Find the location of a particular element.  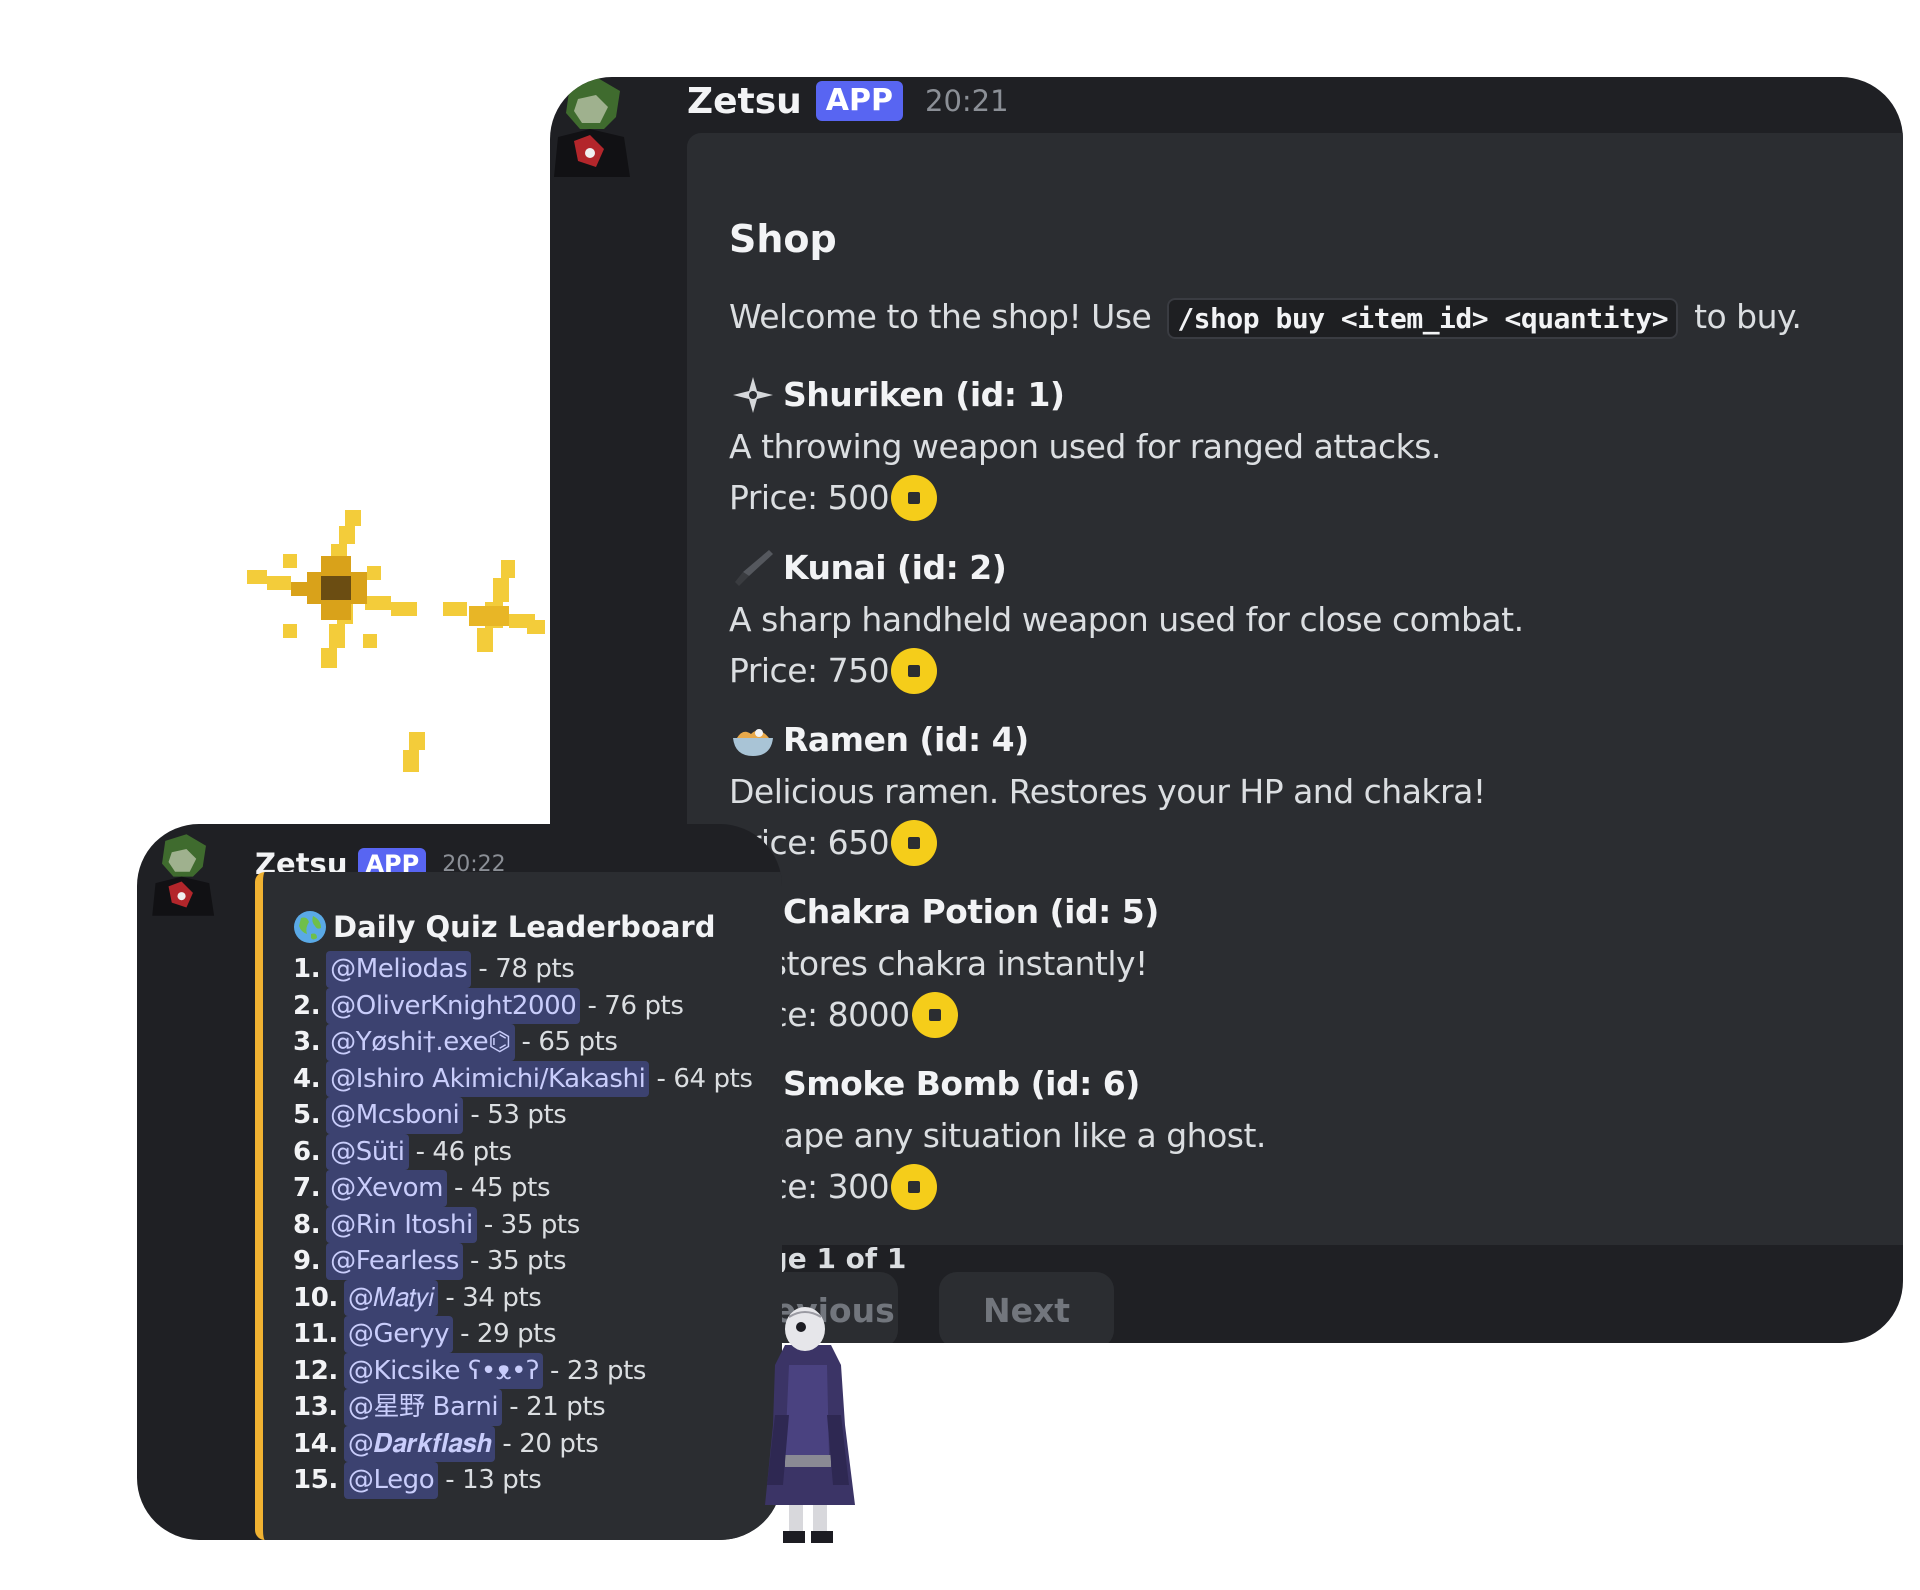

item-name: Smoke Bomb (id: 6) is located at coordinates (961, 1083).